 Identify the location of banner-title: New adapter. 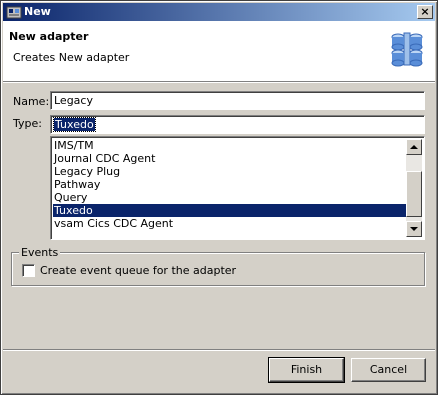
(49, 36).